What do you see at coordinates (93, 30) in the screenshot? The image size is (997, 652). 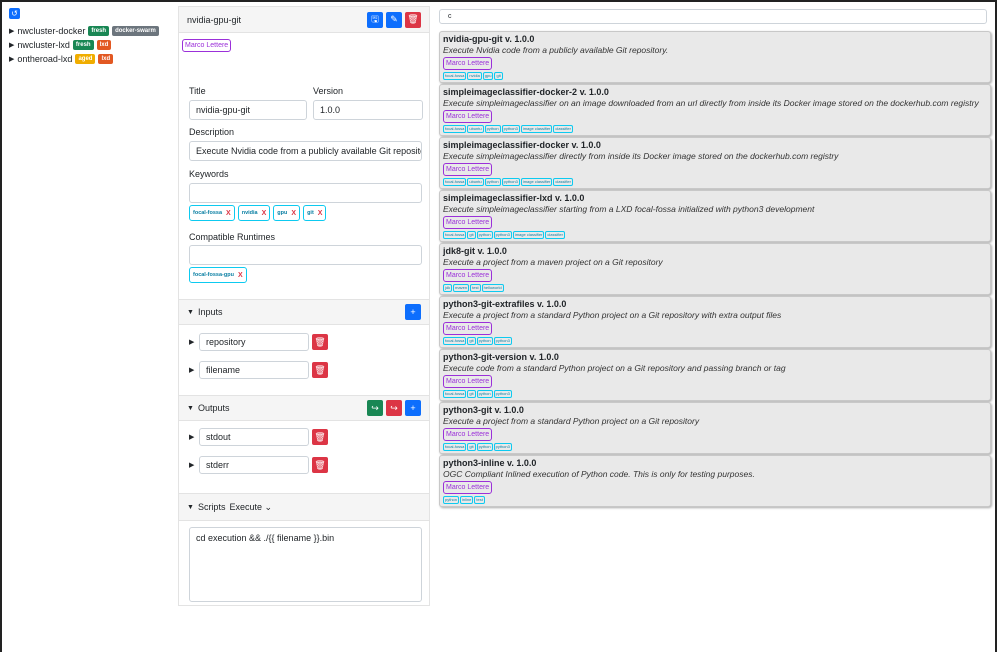 I see `tree-item: ▶ nwcluster-docker fresh docker-swarm` at bounding box center [93, 30].